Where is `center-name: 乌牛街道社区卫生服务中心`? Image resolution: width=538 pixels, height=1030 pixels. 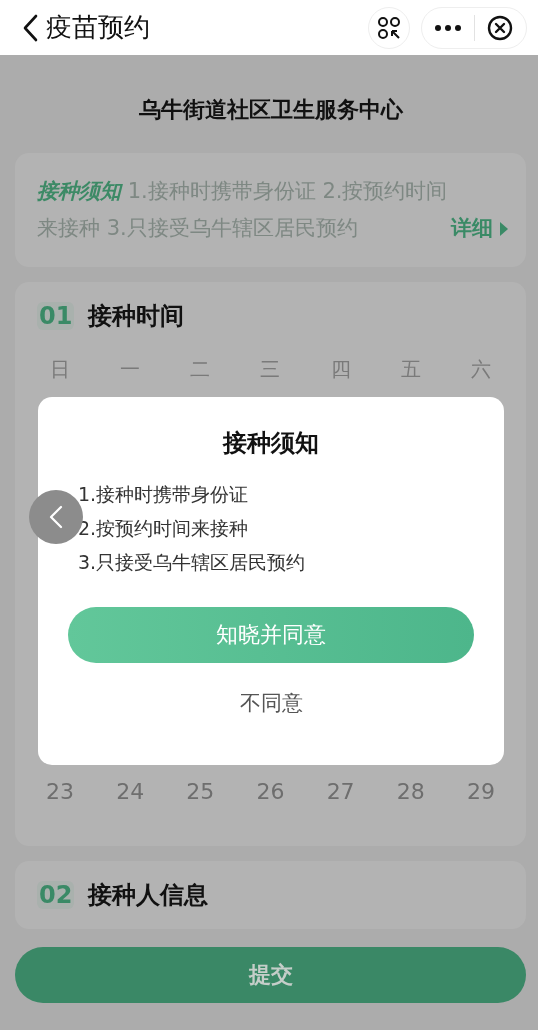 center-name: 乌牛街道社区卫生服务中心 is located at coordinates (270, 110).